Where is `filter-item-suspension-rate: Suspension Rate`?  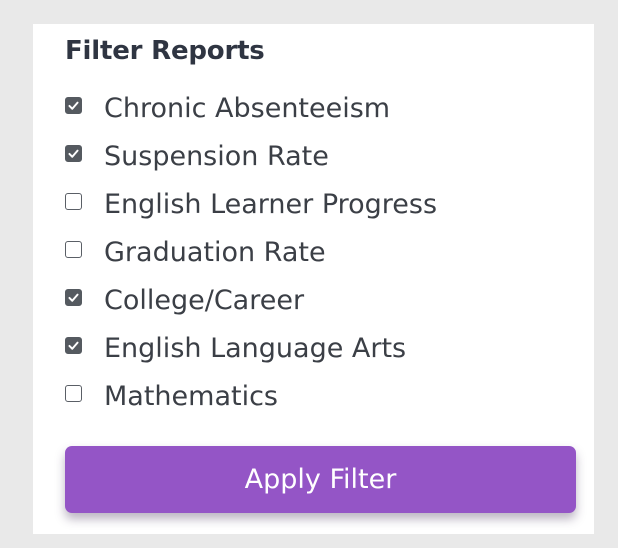
filter-item-suspension-rate: Suspension Rate is located at coordinates (251, 156).